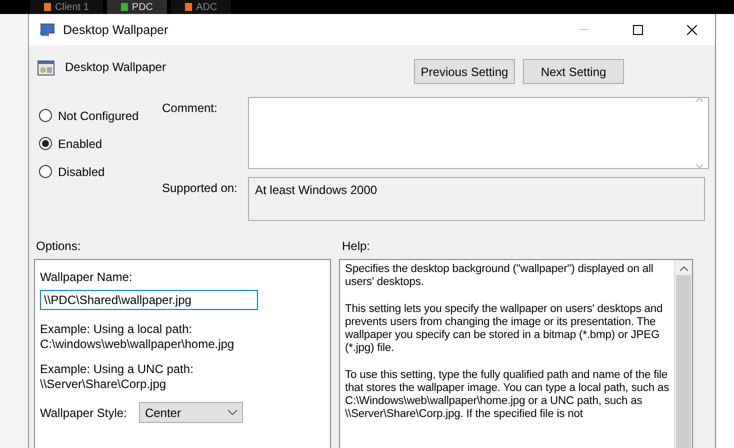 The width and height of the screenshot is (734, 448). Describe the element at coordinates (507, 395) in the screenshot. I see `help-paragraph: To use this setting, type the fully qualified path and name of the file that stores the wallpaper image. You can type a local path, such as C:\Windows\web\wallpaper\home.jpg or a UNC path, such as \\Server\Share\Corp.jpg. If the specified file is not` at that location.